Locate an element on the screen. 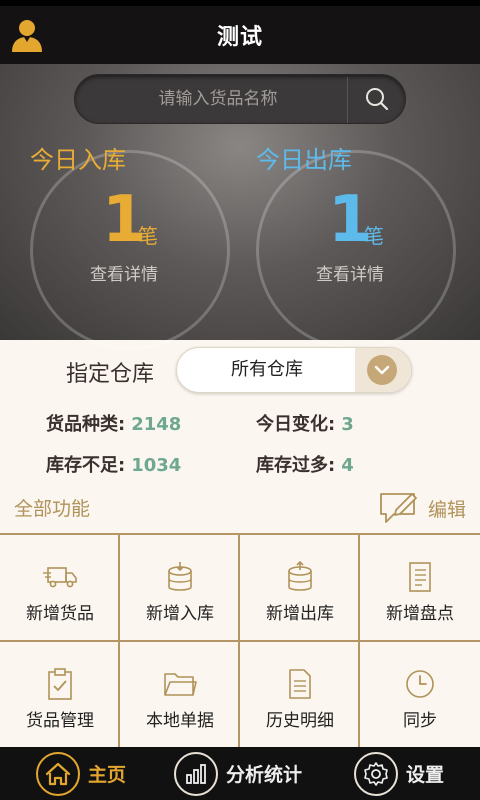 The height and width of the screenshot is (800, 480). warehouse-dropdown-zone is located at coordinates (383, 370).